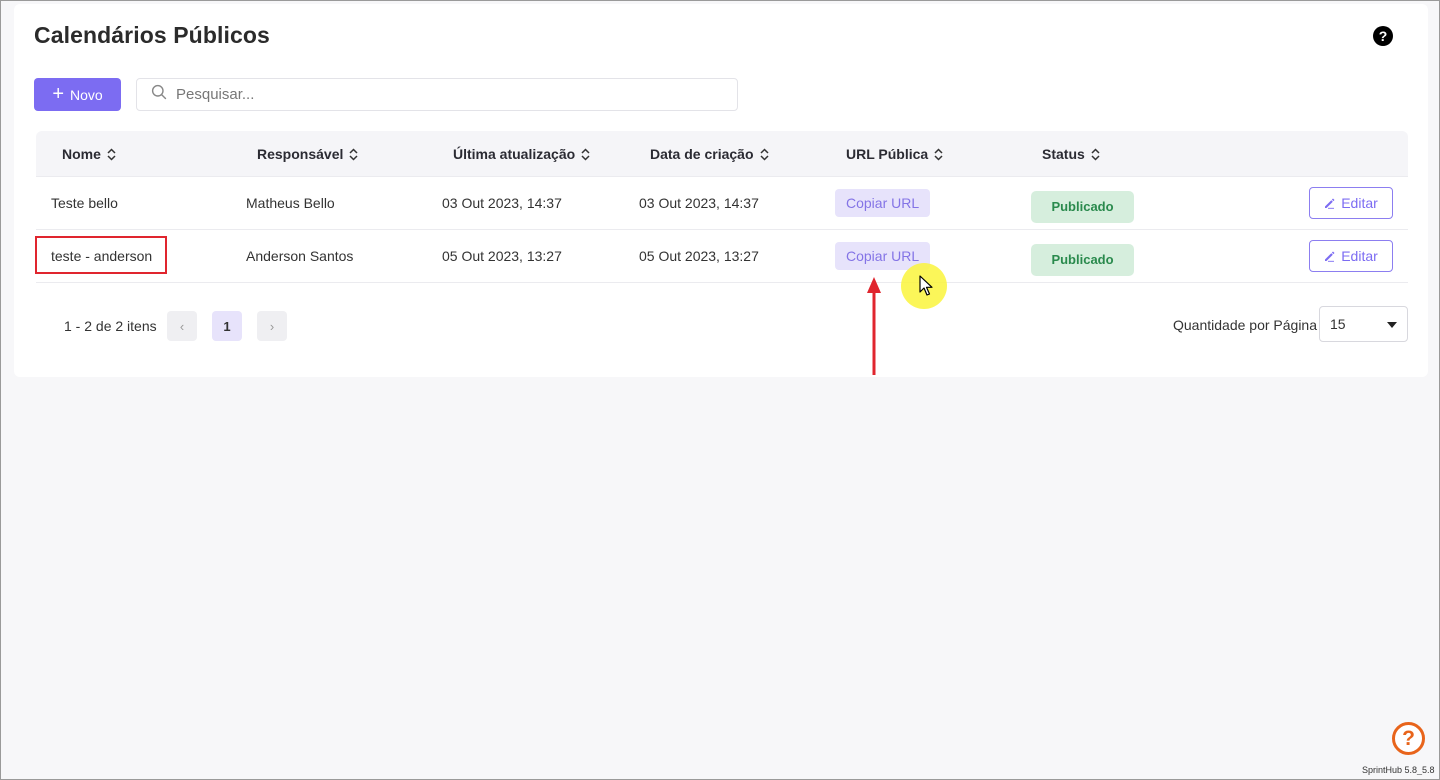 This screenshot has width=1440, height=780. What do you see at coordinates (300, 256) in the screenshot?
I see `row-owner: Anderson Santos` at bounding box center [300, 256].